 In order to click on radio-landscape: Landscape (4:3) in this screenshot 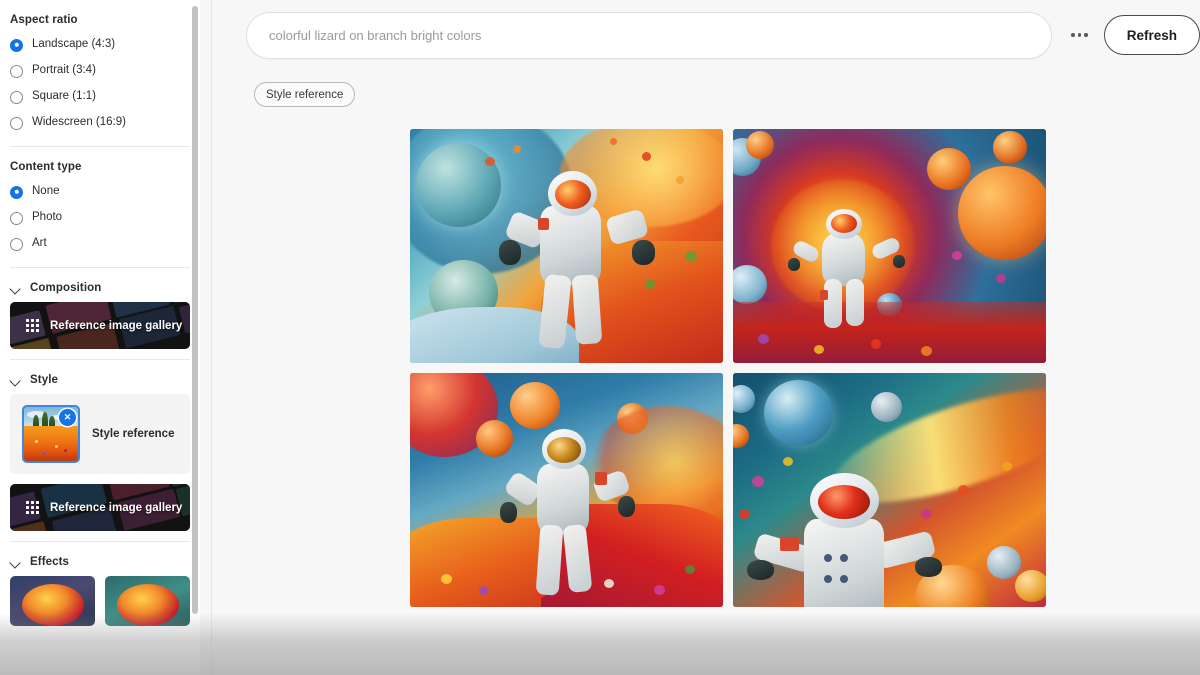, I will do `click(100, 45)`.